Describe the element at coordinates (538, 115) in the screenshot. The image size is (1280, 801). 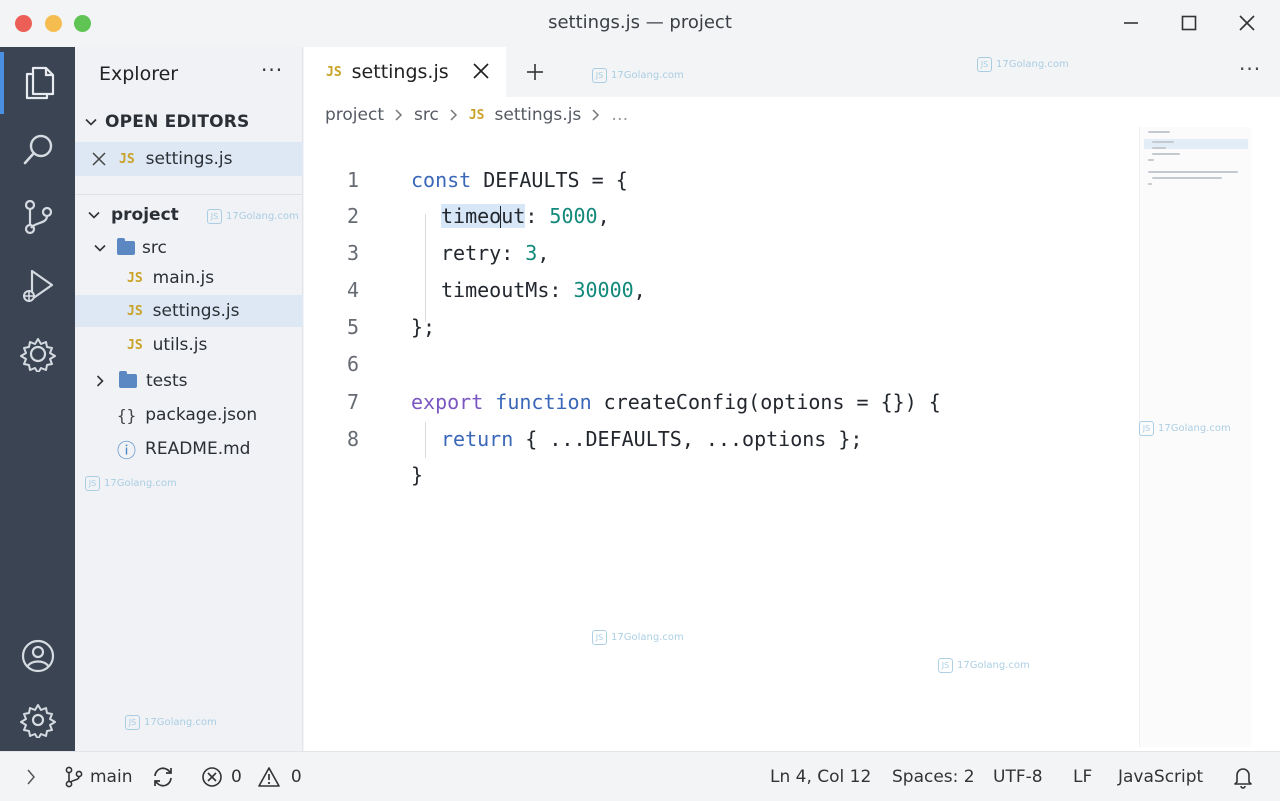
I see `breadcrumb-item: settings.js` at that location.